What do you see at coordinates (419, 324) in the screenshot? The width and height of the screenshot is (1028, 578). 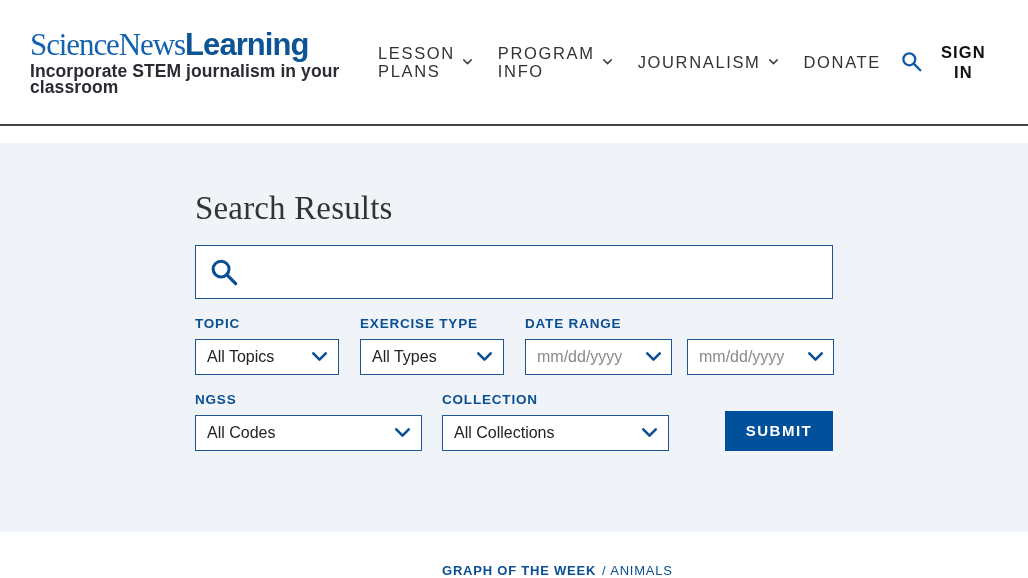 I see `filter-label: EXERCISE TYPE` at bounding box center [419, 324].